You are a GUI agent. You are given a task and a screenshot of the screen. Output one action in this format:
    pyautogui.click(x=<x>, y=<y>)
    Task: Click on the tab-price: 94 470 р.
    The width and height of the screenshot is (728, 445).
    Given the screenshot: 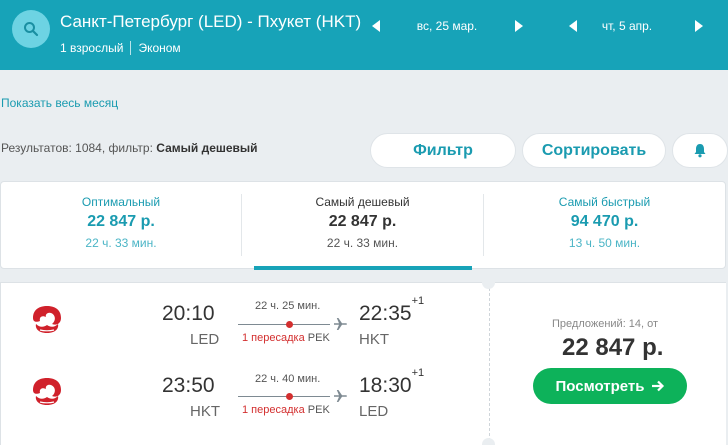 What is the action you would take?
    pyautogui.click(x=604, y=221)
    